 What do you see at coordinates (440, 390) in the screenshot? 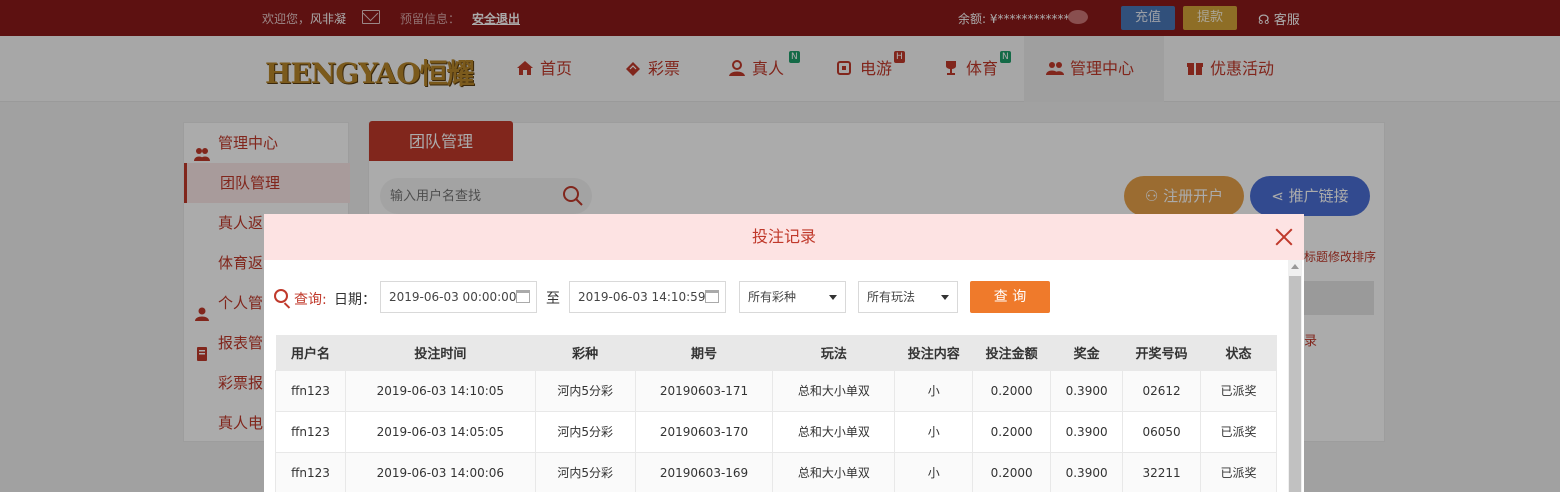
I see `cell-bet-time: 2019-06-03 14:10:05` at bounding box center [440, 390].